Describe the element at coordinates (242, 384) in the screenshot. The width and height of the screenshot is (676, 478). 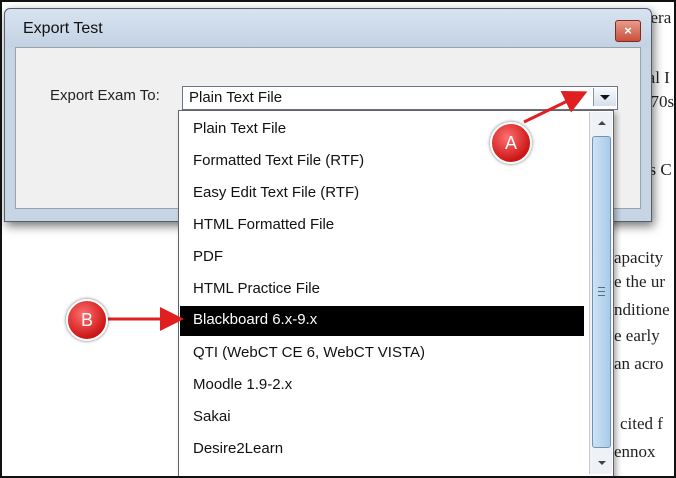
I see `list-item-moodle: Moodle 1.9-2.x` at that location.